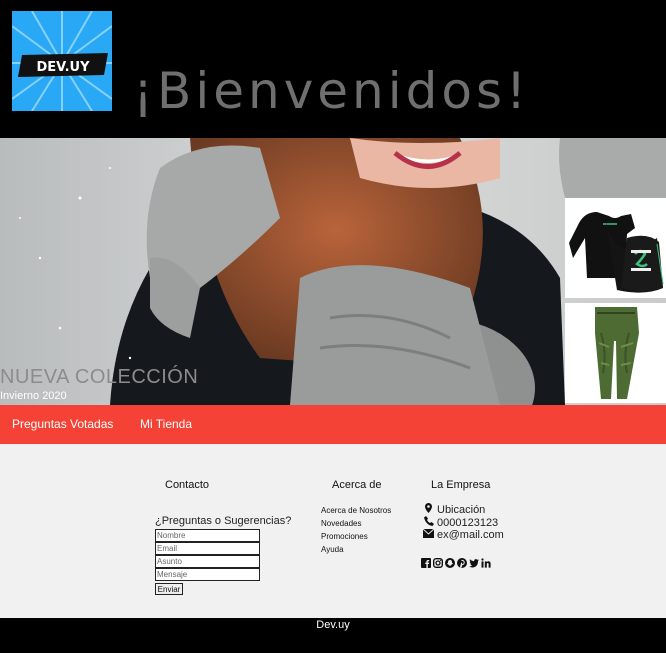  I want to click on facebook-icon, so click(426, 561).